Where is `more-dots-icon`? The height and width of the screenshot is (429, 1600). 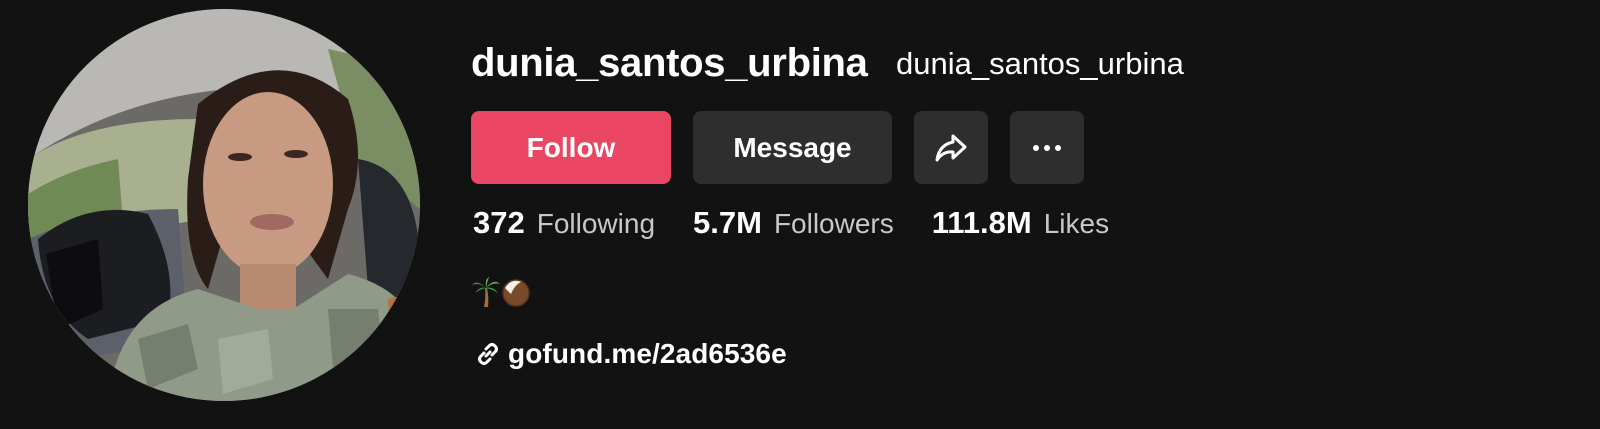 more-dots-icon is located at coordinates (1047, 147).